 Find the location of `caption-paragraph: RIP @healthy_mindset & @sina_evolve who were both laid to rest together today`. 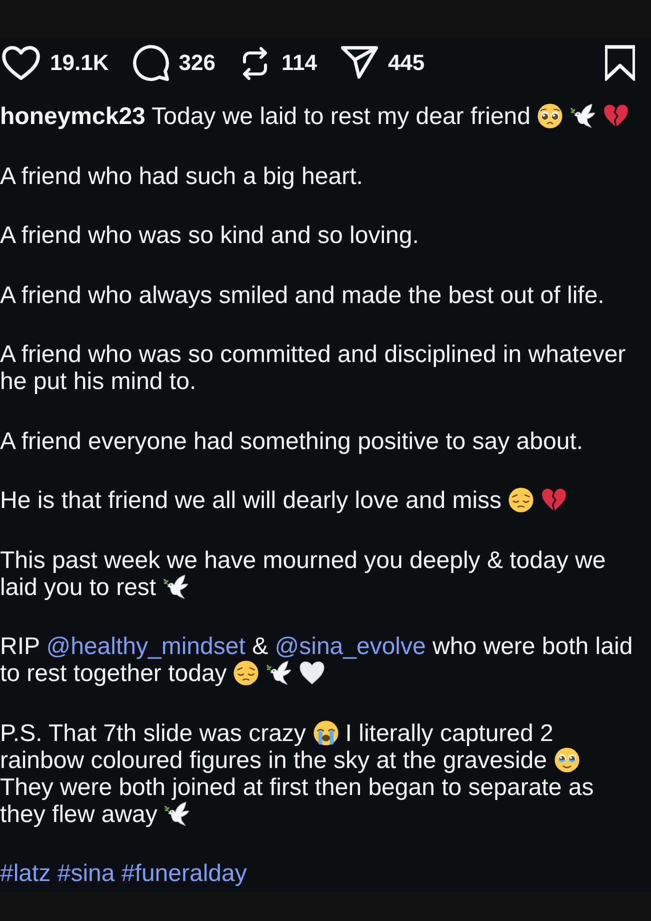

caption-paragraph: RIP @healthy_mindset & @sina_evolve who were both laid to rest together today is located at coordinates (317, 660).